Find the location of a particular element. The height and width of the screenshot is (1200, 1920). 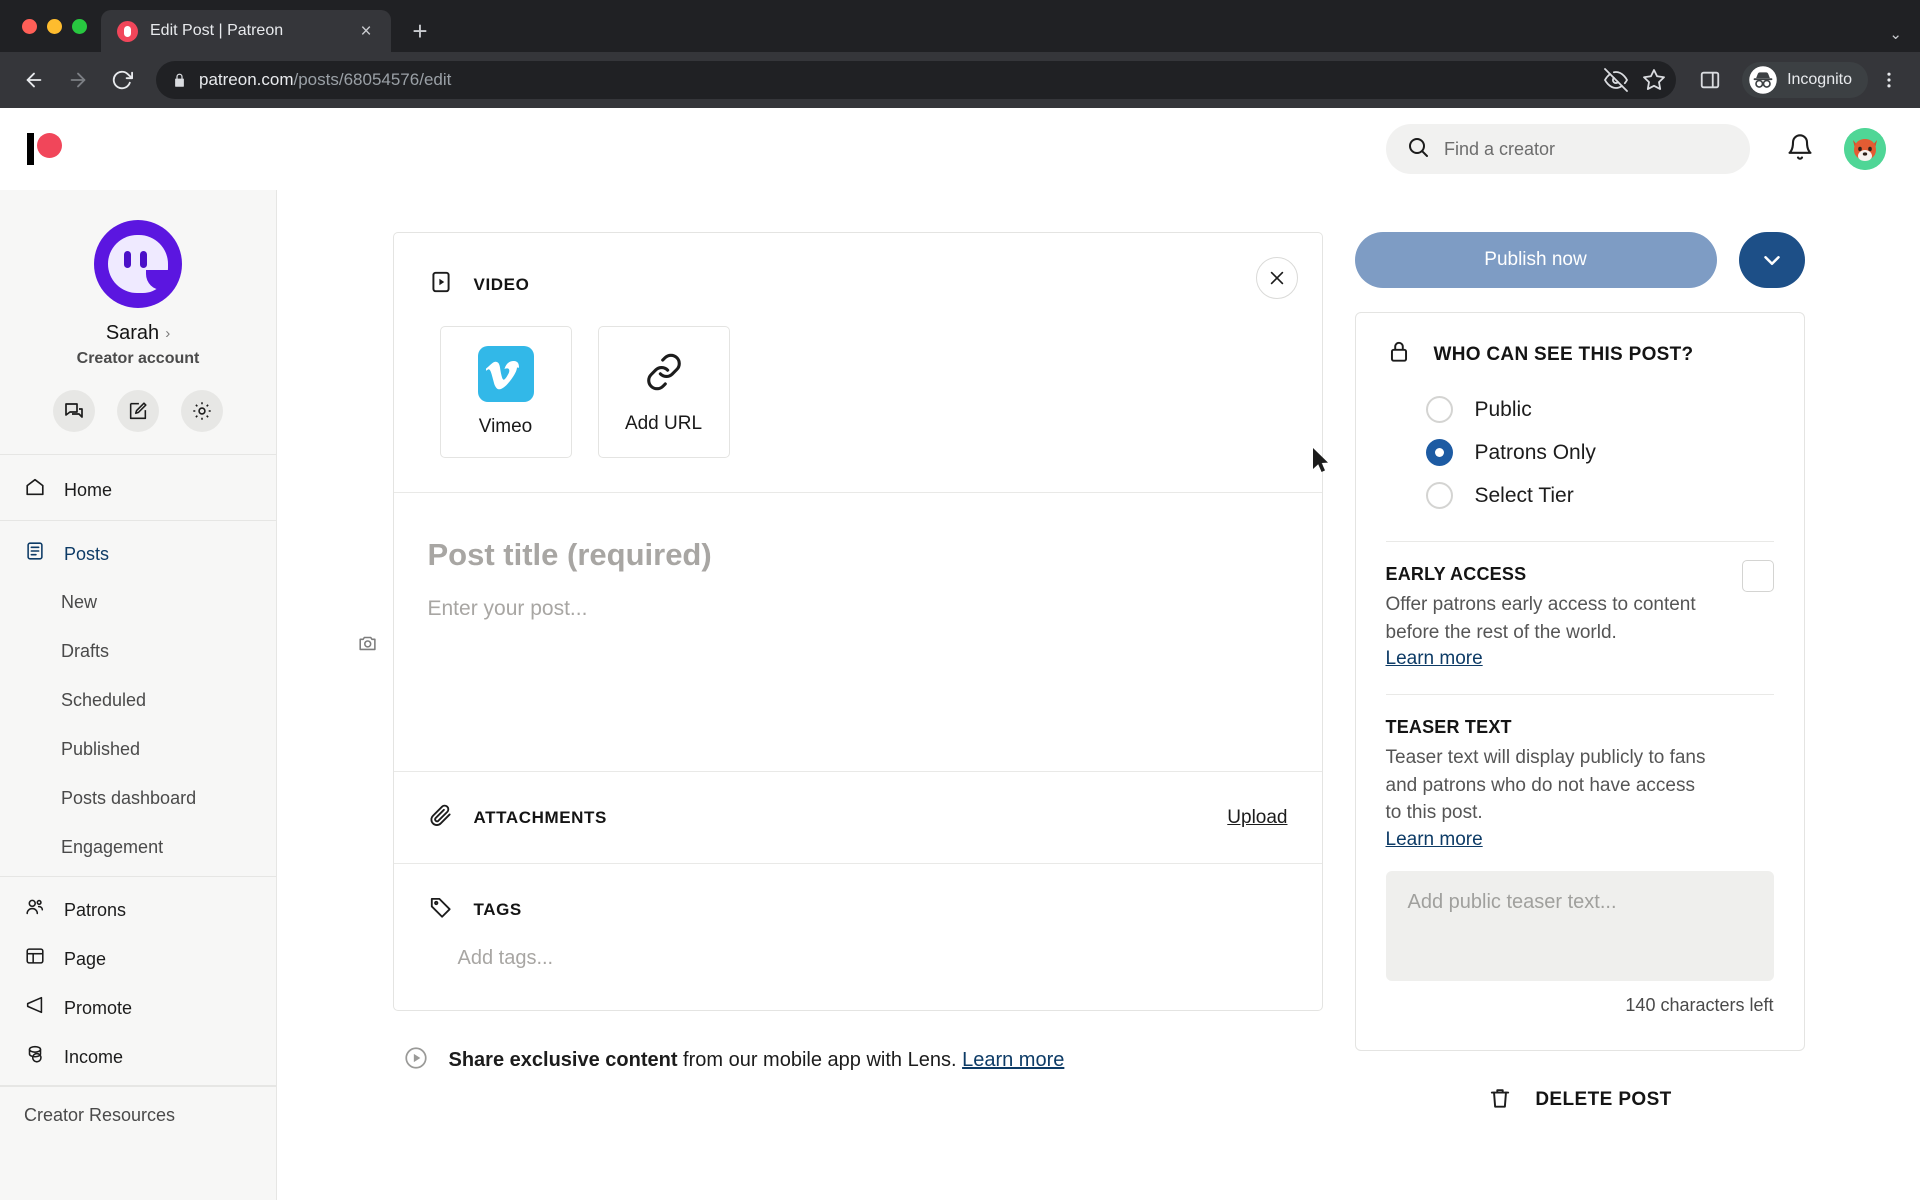

nav-group-home: Home is located at coordinates (138, 490).